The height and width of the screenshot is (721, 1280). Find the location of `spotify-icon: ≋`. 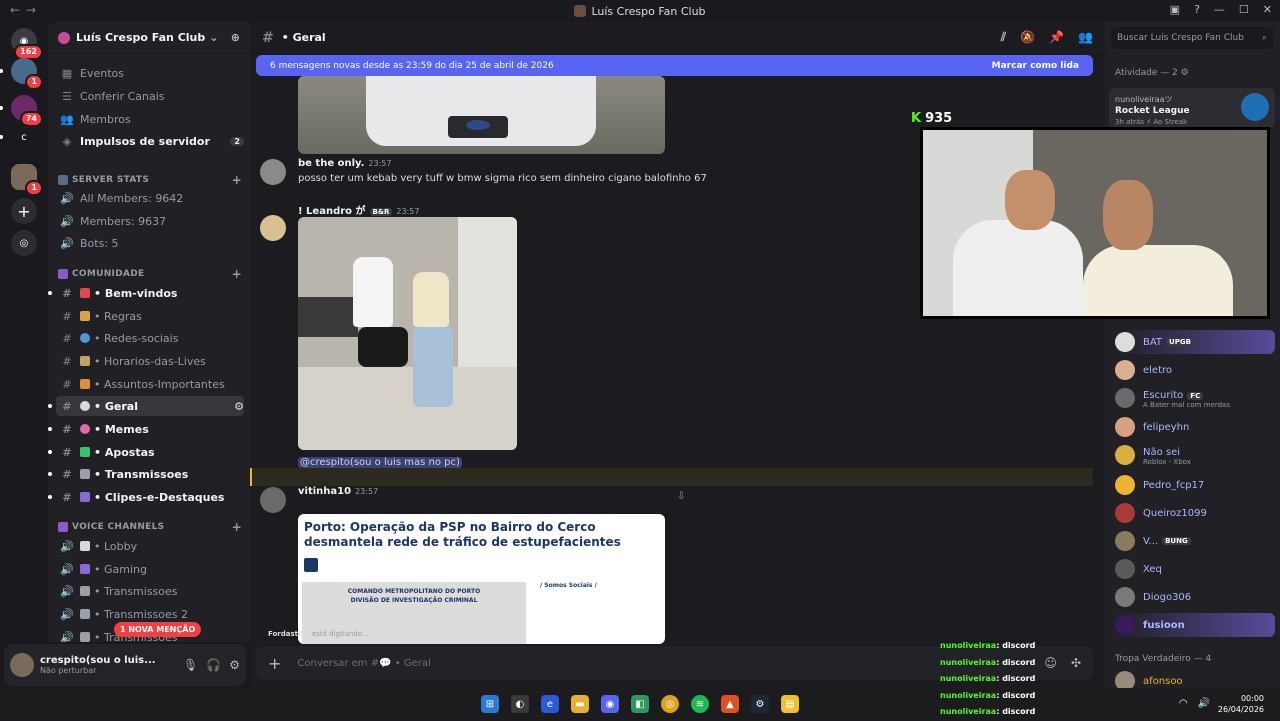

spotify-icon: ≋ is located at coordinates (700, 704).